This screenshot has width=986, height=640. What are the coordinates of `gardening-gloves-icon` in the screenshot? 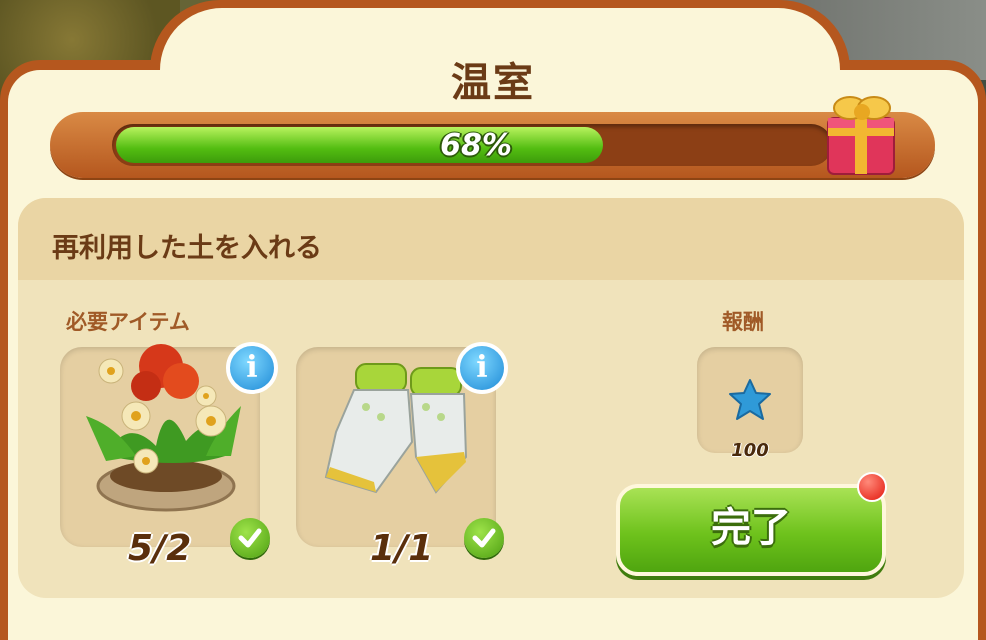 It's located at (396, 428).